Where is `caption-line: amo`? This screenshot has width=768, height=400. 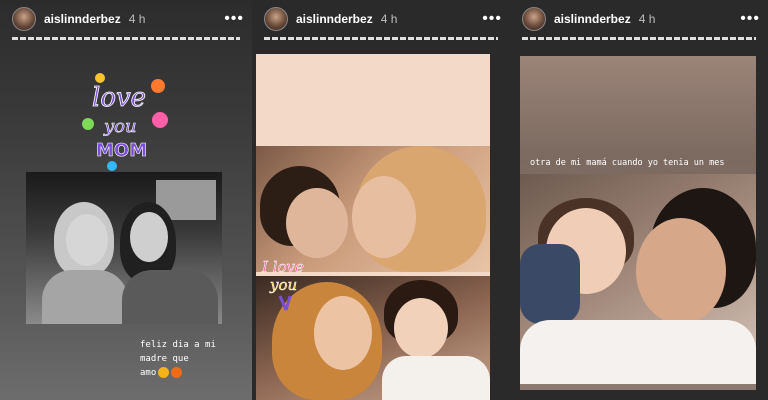 caption-line: amo is located at coordinates (148, 373).